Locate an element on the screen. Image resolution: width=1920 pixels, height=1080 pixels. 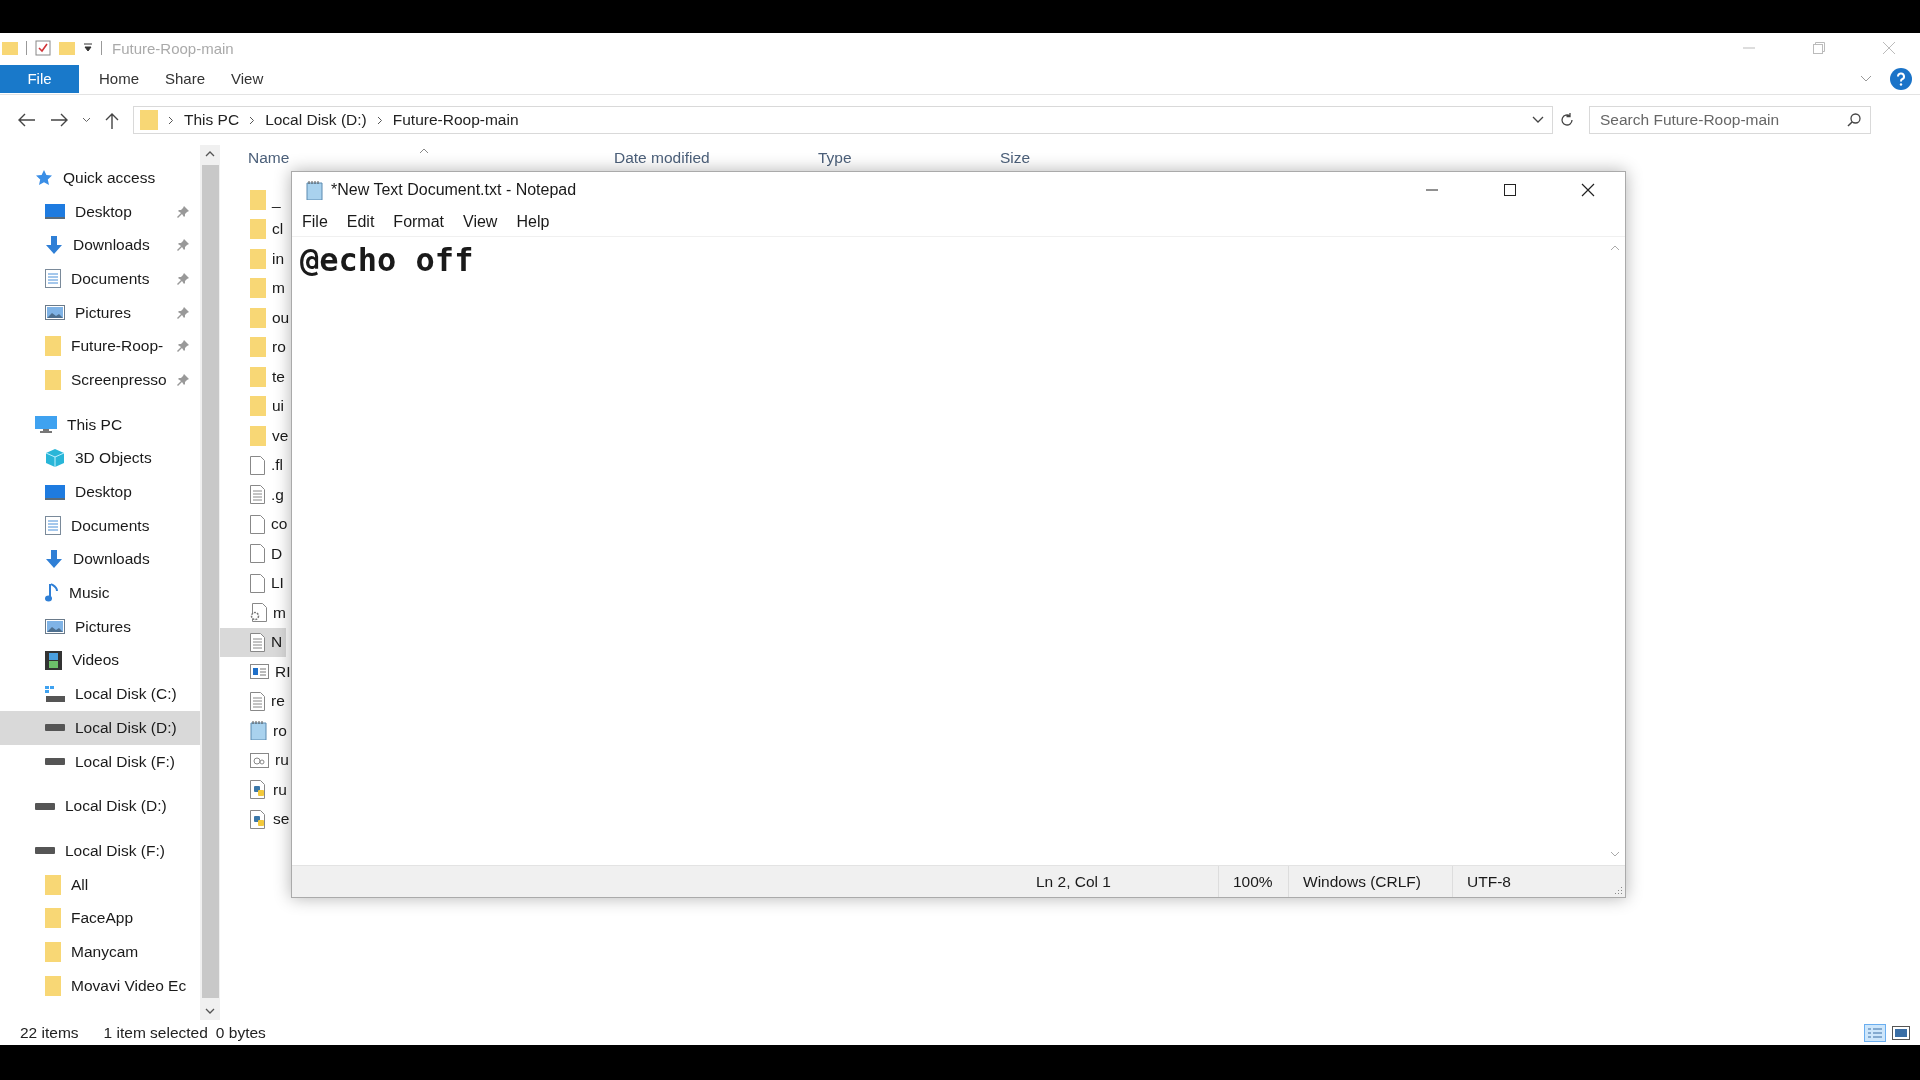
list-row: .g is located at coordinates (254, 495).